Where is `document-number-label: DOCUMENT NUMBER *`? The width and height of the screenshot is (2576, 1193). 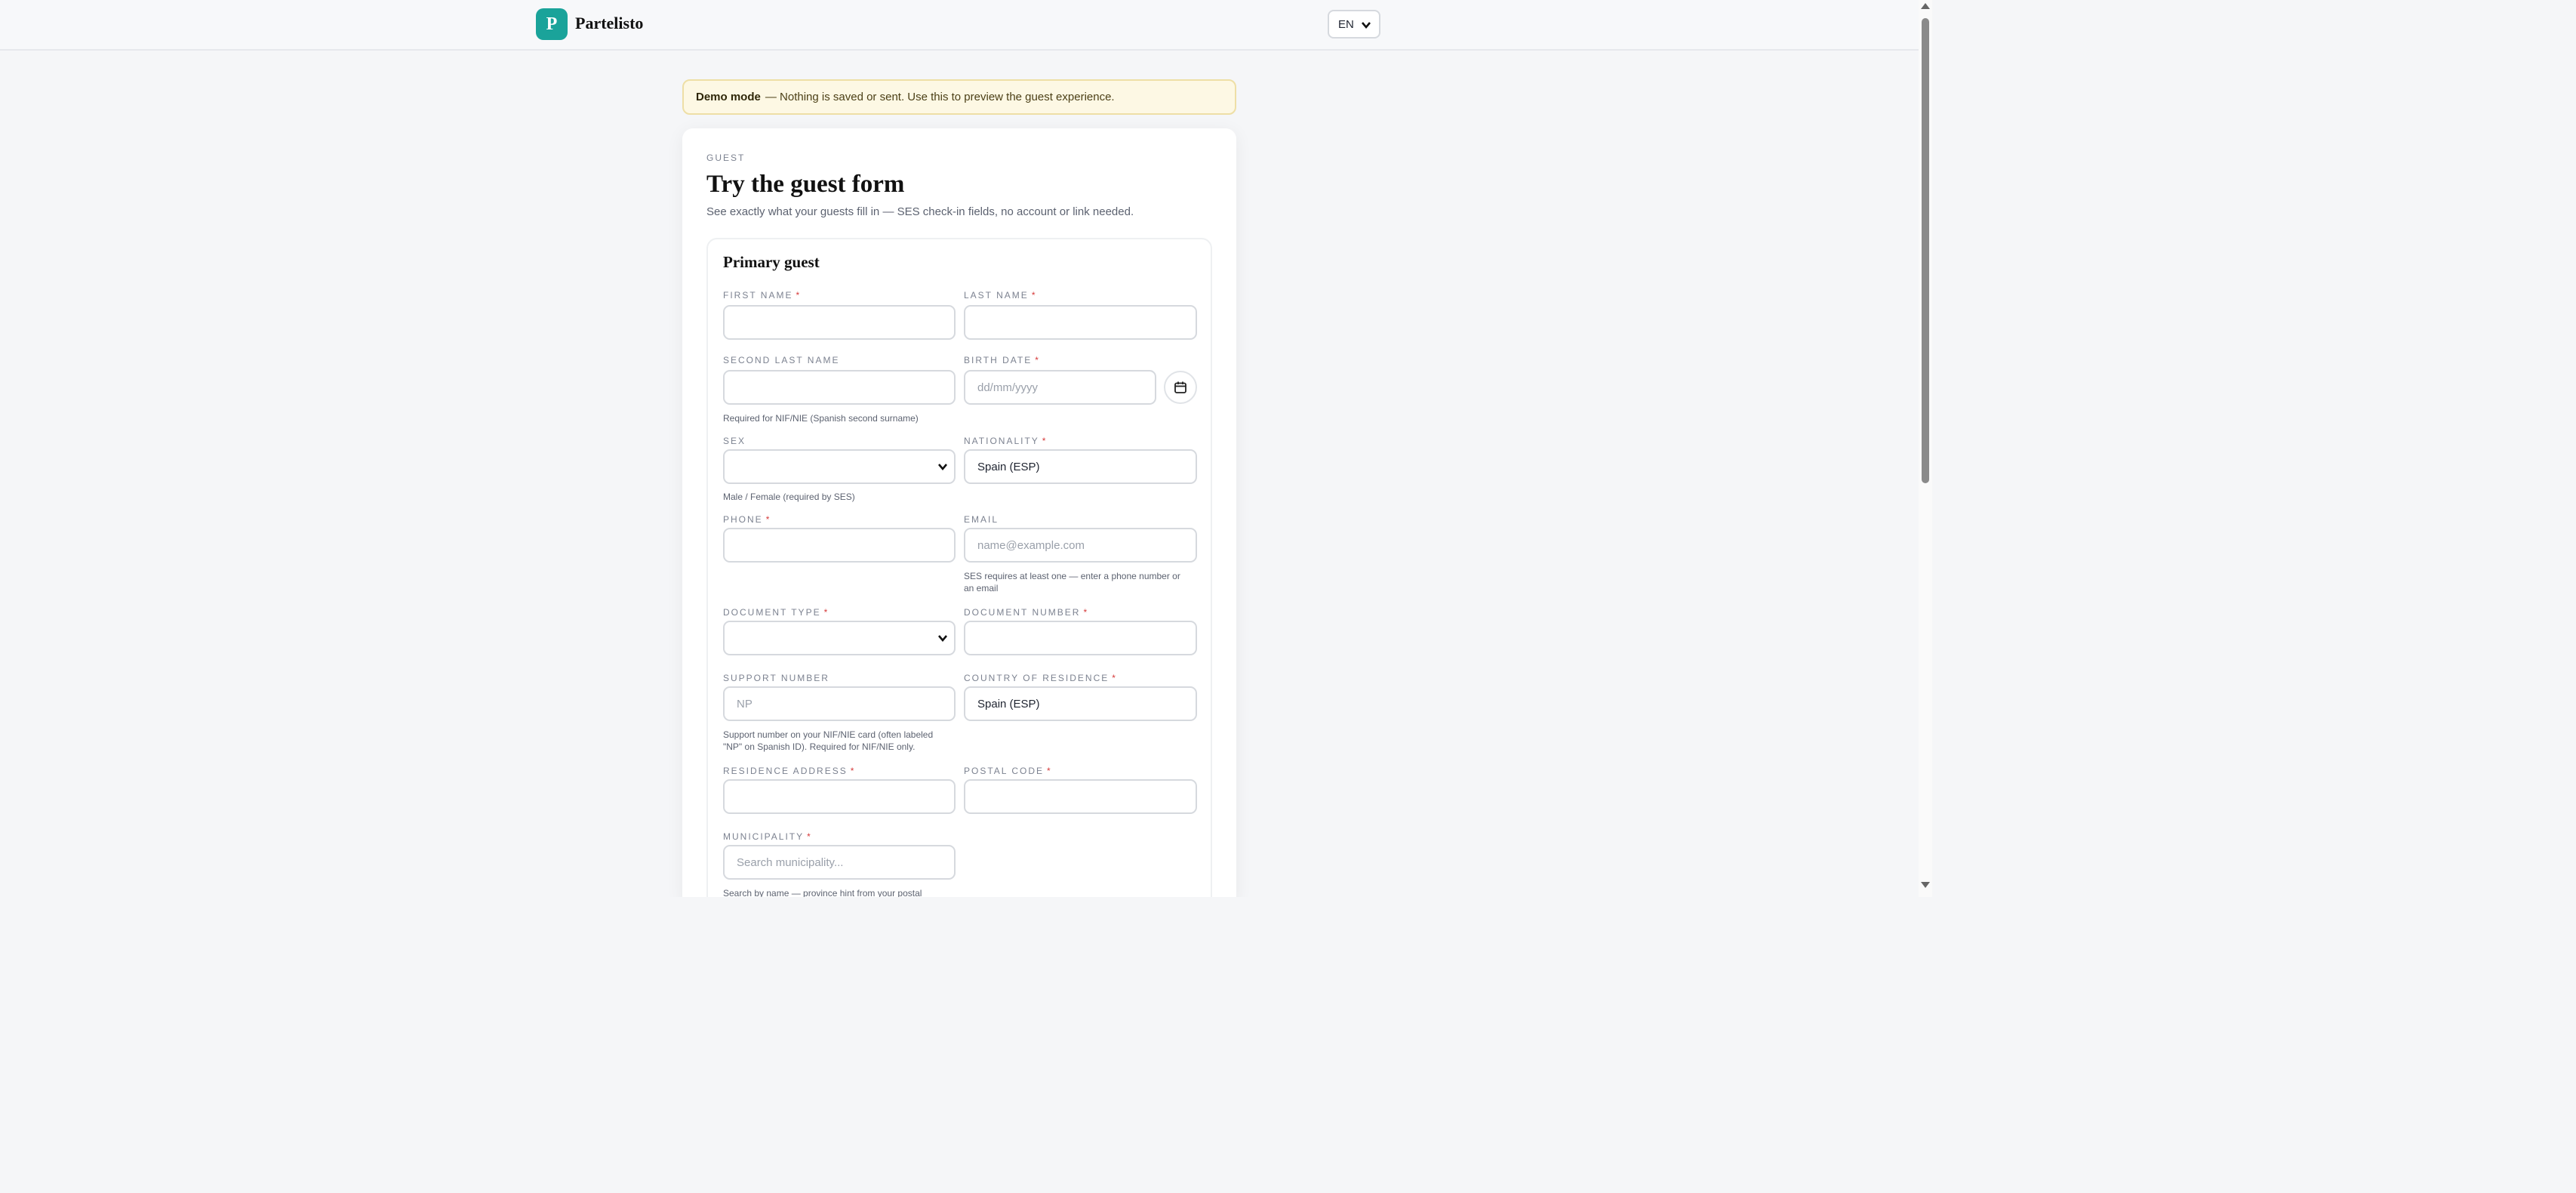
document-number-label: DOCUMENT NUMBER * is located at coordinates (1026, 612).